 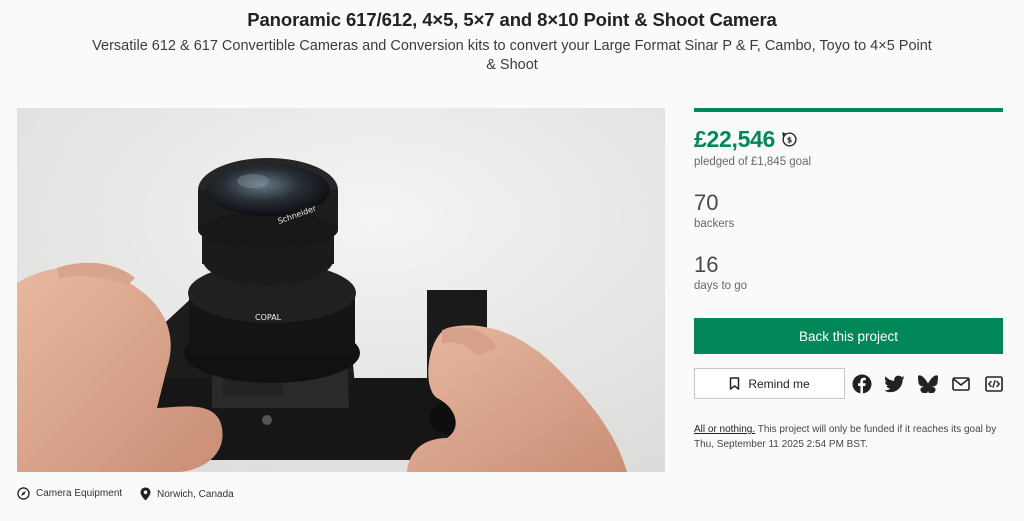 I want to click on email-icon, so click(x=961, y=384).